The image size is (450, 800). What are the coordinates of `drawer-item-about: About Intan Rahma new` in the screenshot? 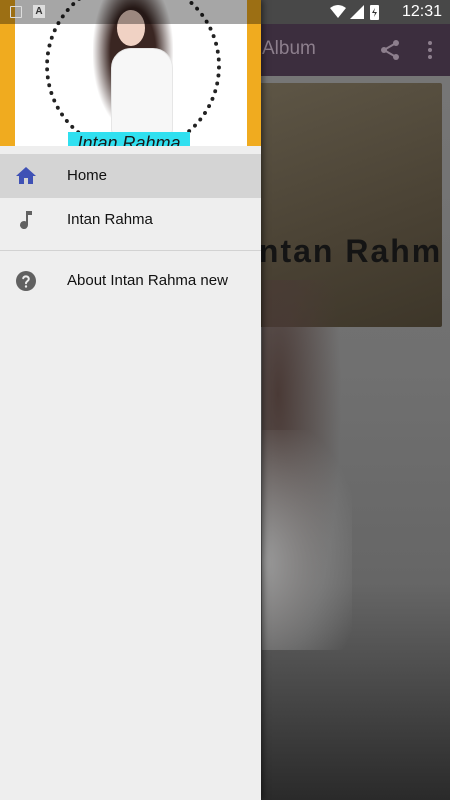 It's located at (130, 281).